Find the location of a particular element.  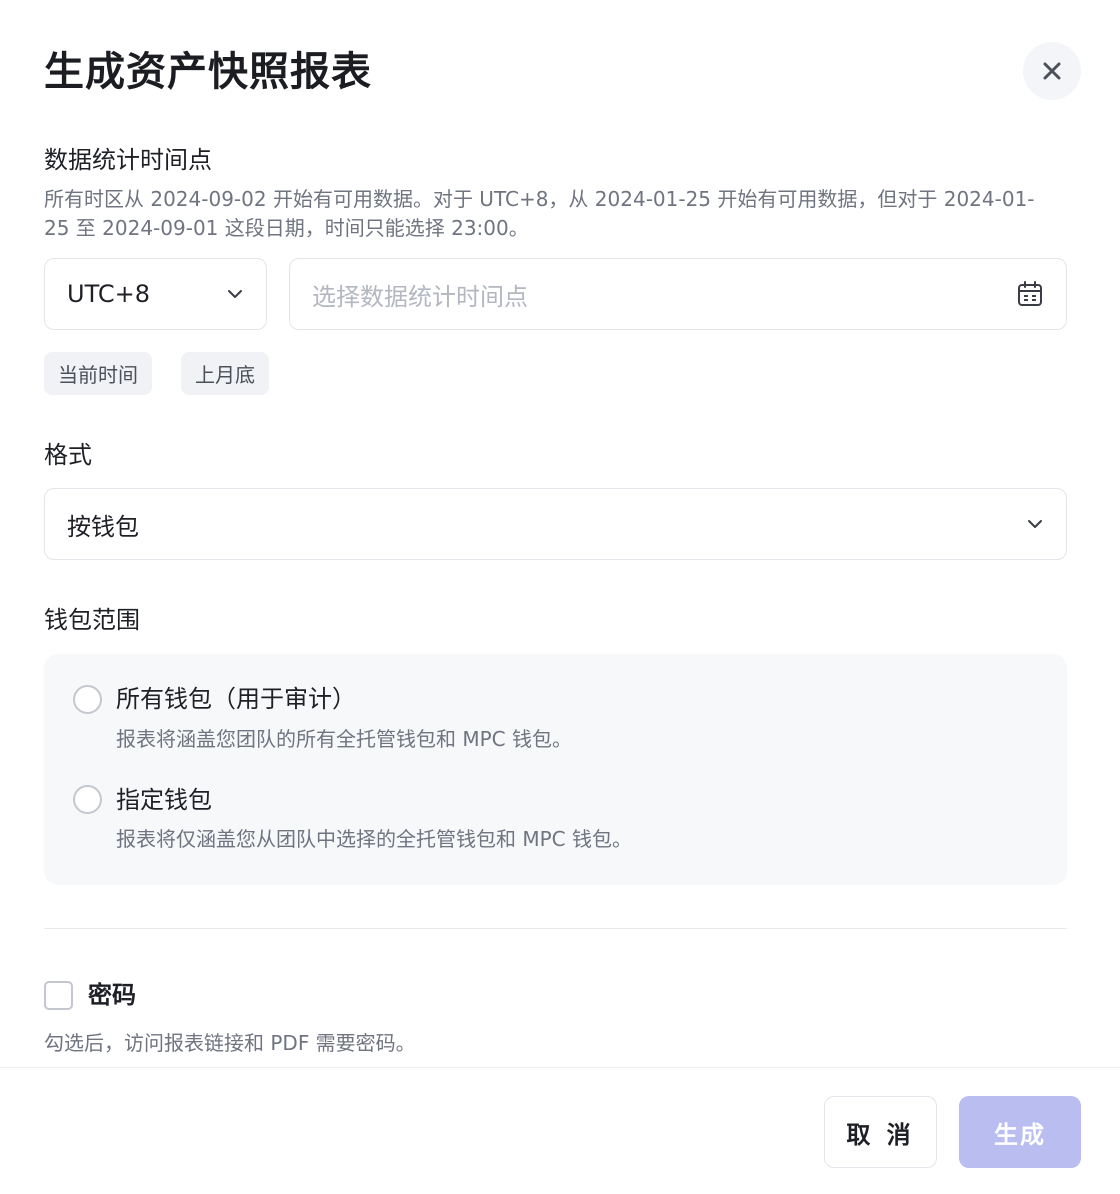

generate-button: 生成 is located at coordinates (1020, 1132).